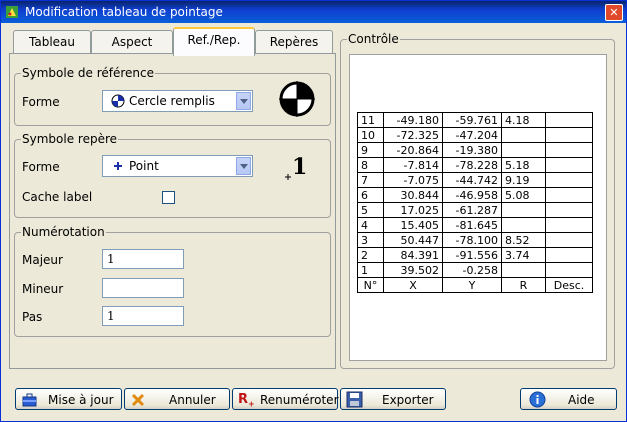 This screenshot has height=422, width=627. I want to click on pas-input, so click(143, 316).